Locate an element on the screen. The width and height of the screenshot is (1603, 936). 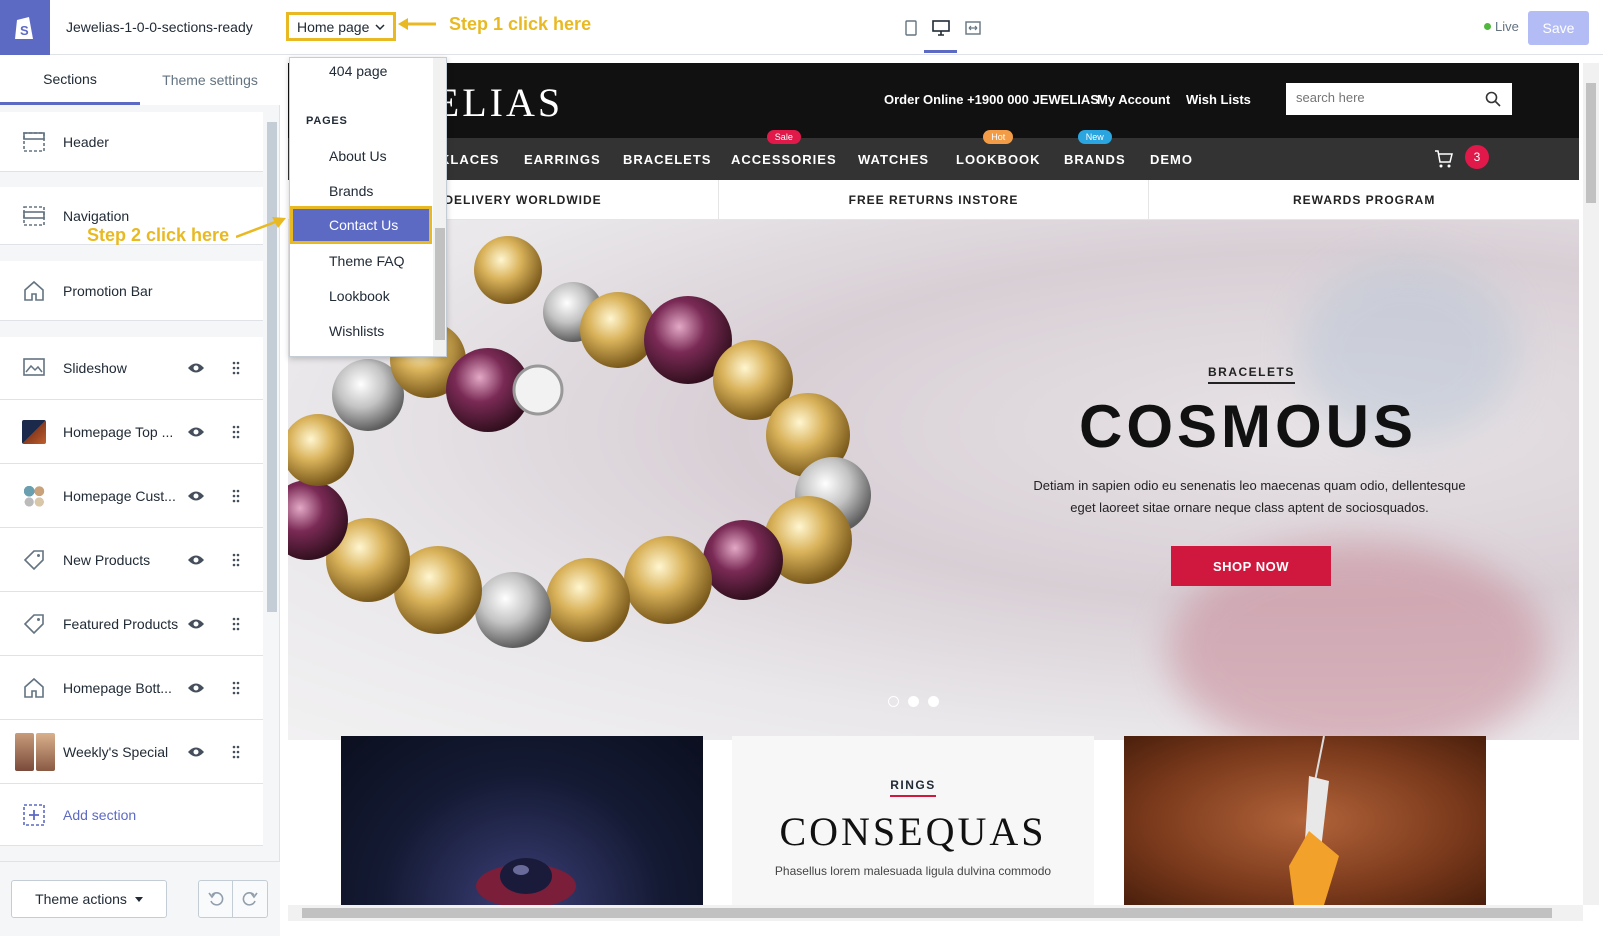
section-label: Header is located at coordinates (86, 141).